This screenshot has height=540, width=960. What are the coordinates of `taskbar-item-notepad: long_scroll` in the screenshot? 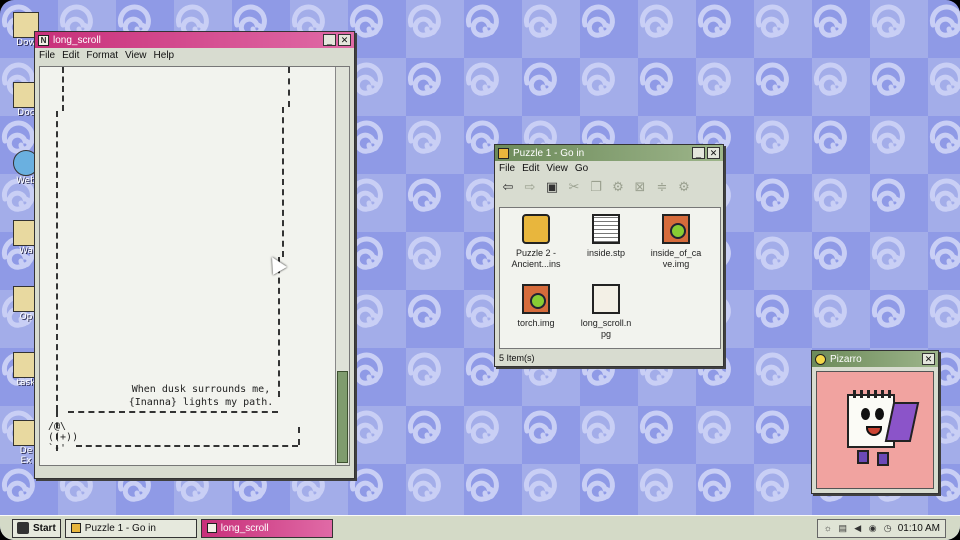 It's located at (266, 528).